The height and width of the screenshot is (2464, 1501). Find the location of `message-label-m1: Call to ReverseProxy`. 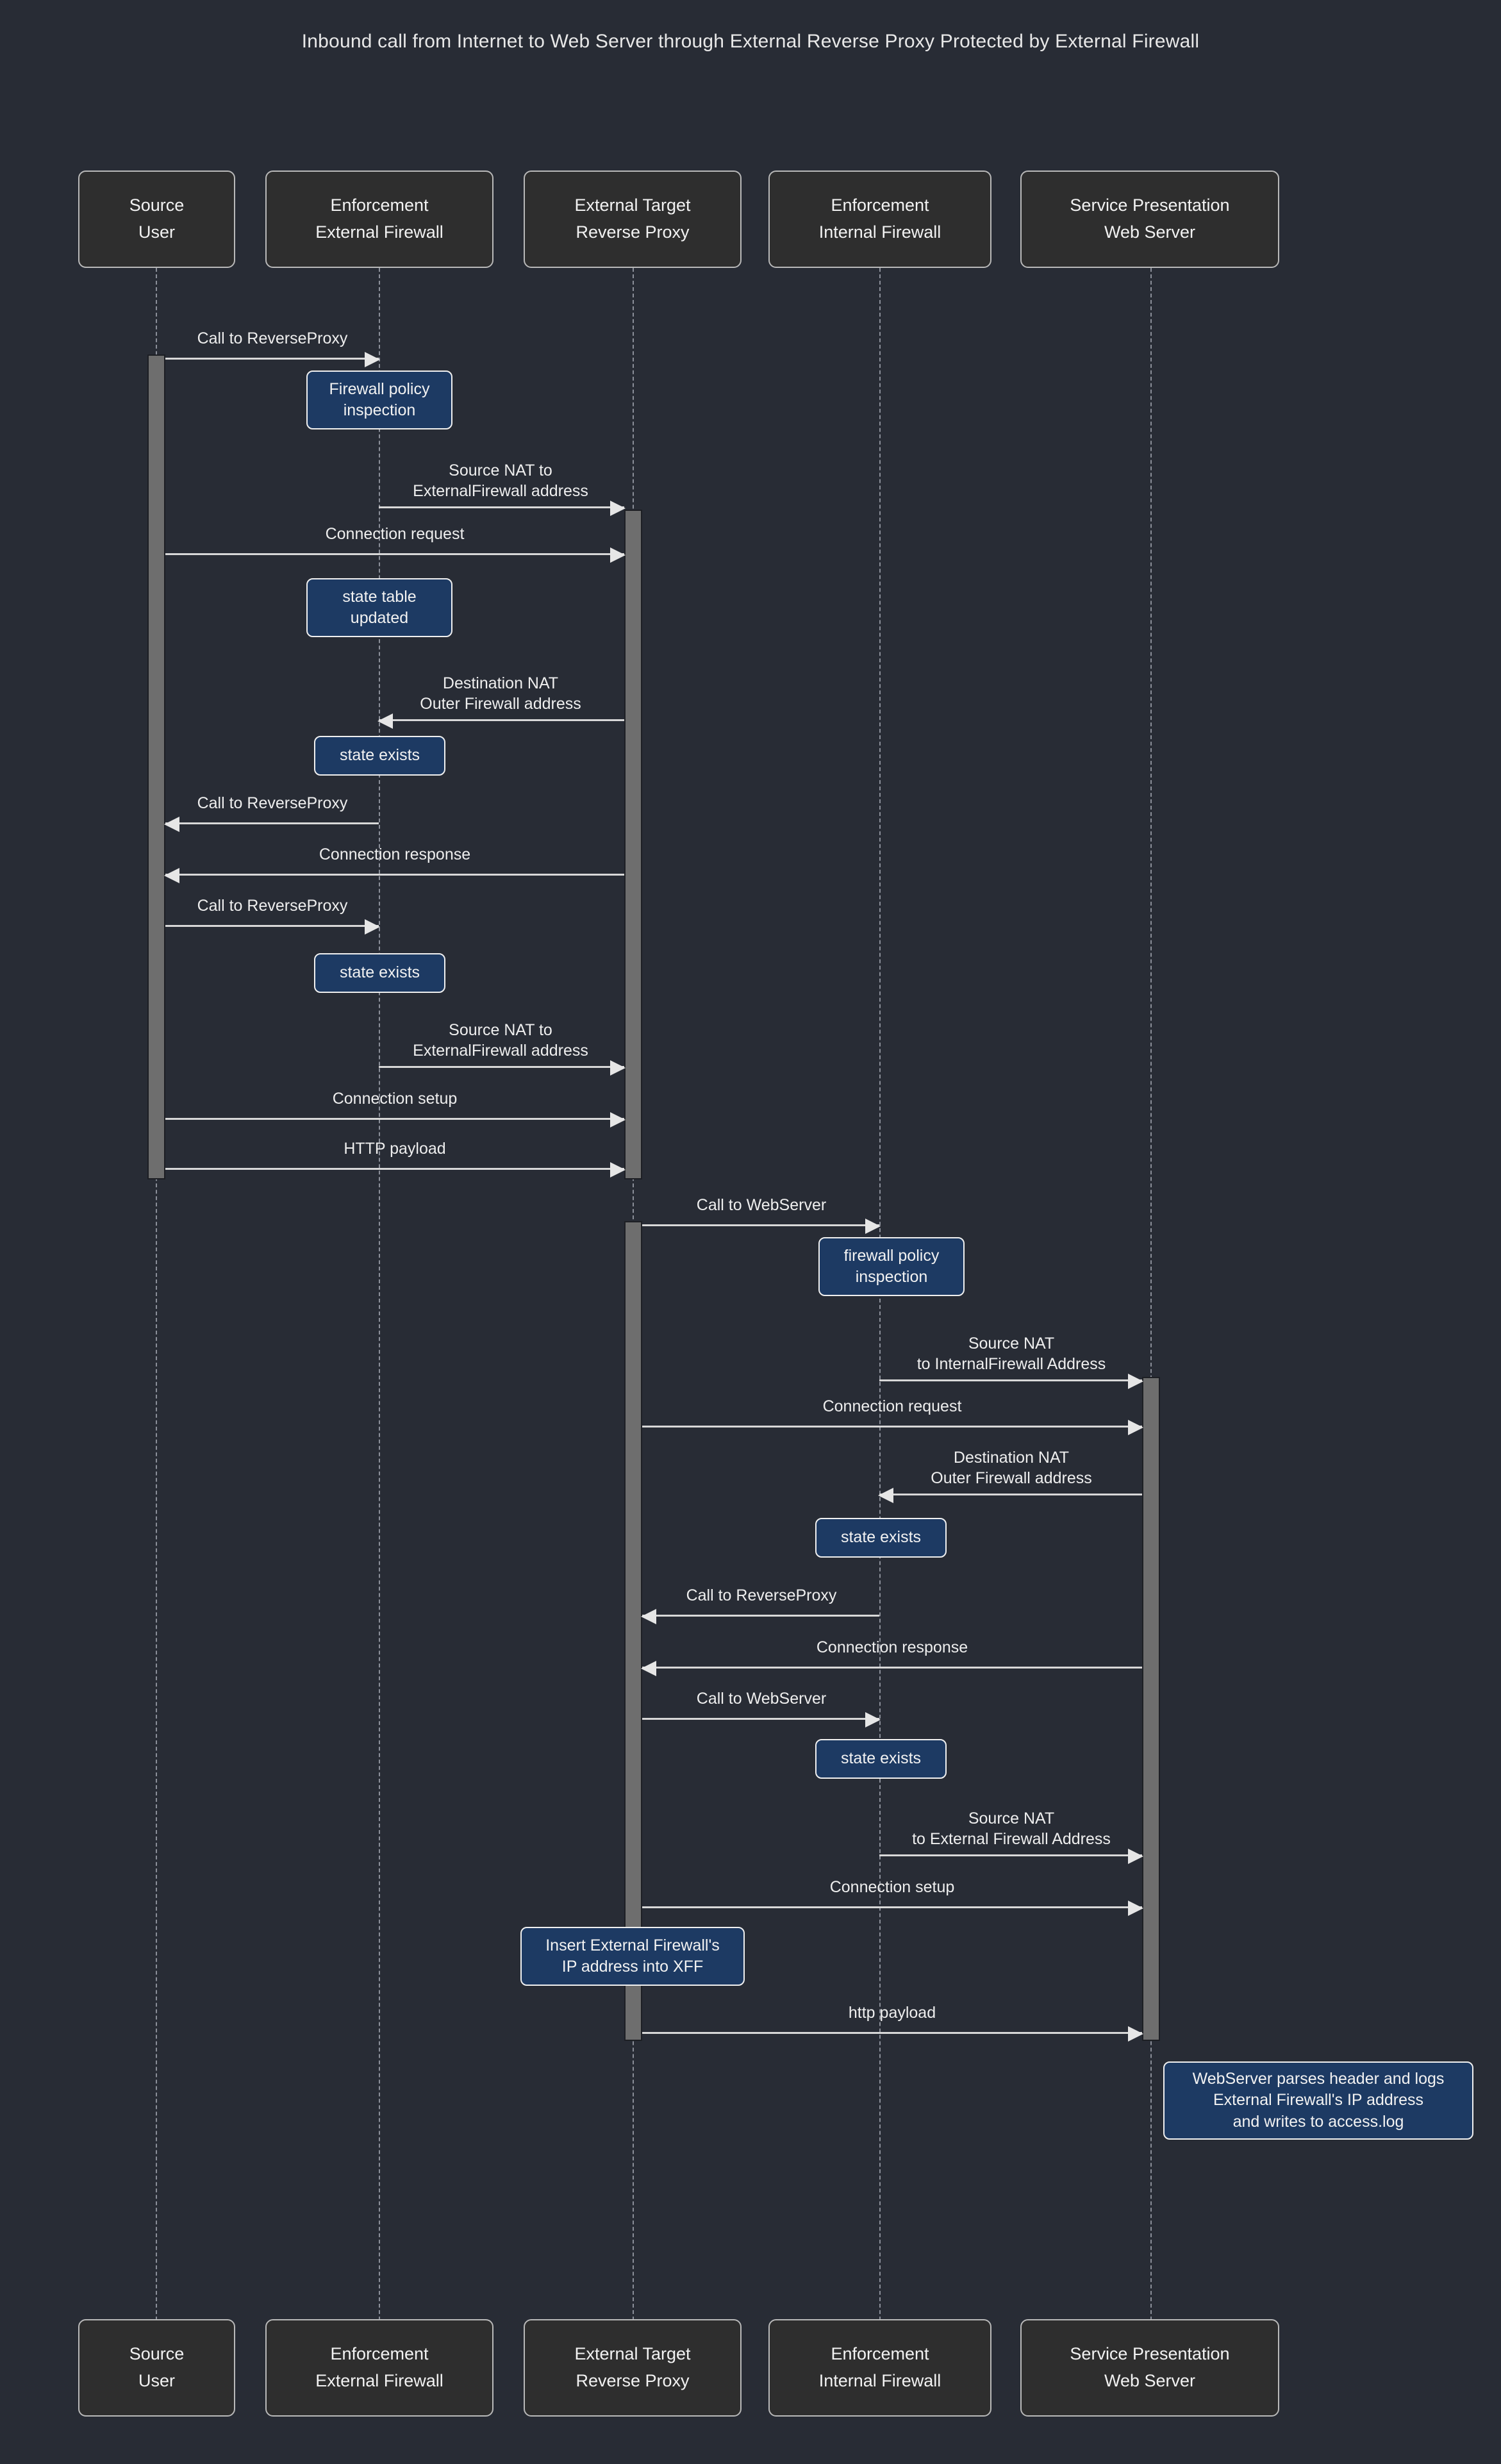

message-label-m1: Call to ReverseProxy is located at coordinates (272, 338).